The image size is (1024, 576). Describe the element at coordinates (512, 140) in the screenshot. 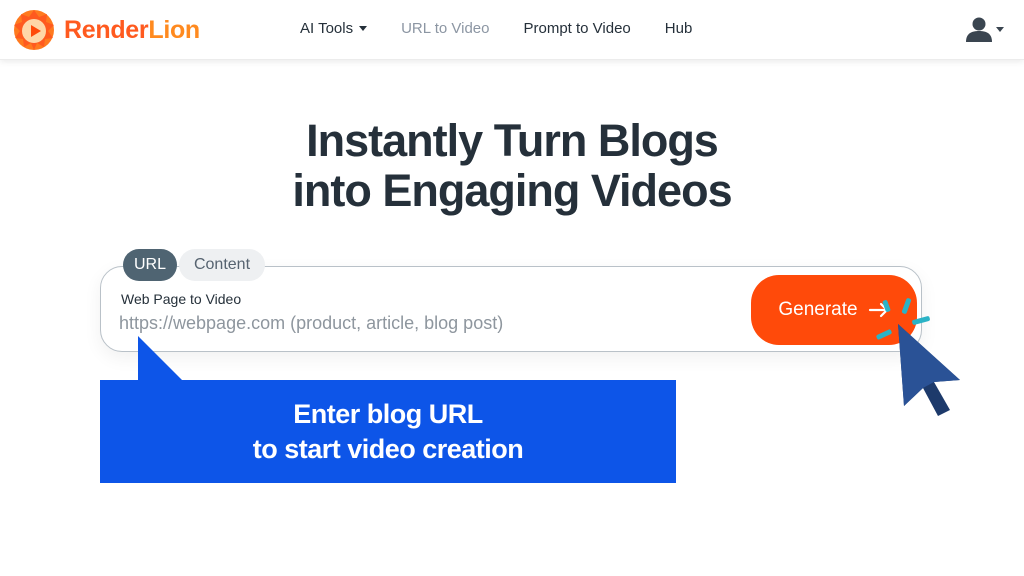

I see `headline-line-1: Instantly Turn Blogs` at that location.